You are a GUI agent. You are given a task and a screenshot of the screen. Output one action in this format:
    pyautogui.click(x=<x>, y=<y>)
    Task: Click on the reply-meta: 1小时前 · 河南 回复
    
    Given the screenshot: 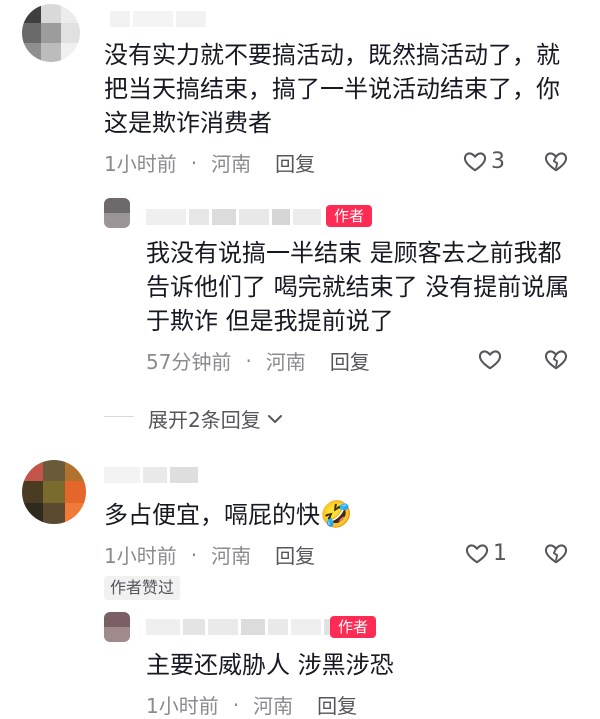 What is the action you would take?
    pyautogui.click(x=251, y=704)
    